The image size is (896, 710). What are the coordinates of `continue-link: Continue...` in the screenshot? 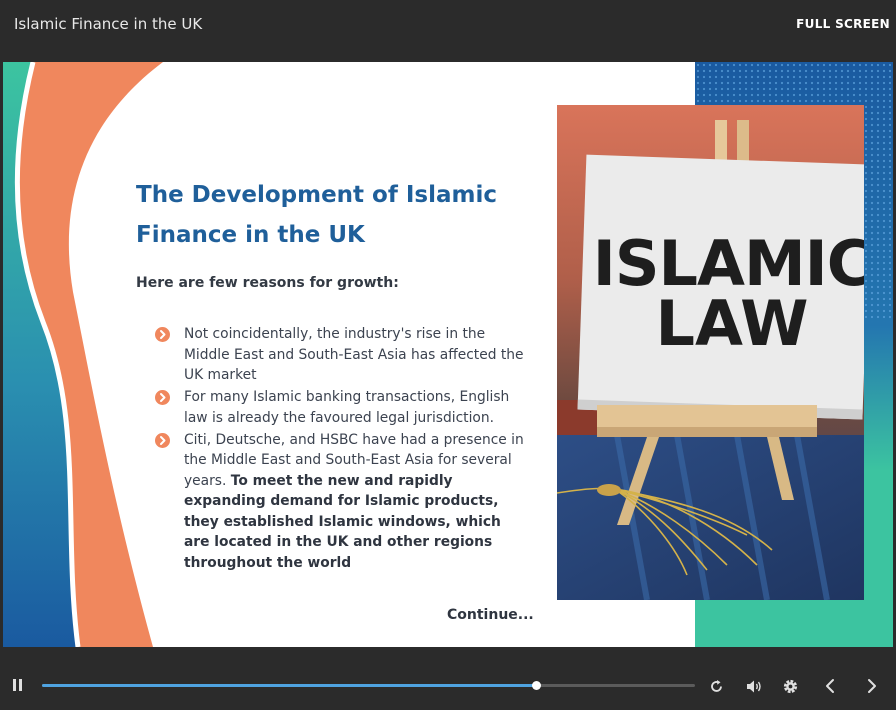 It's located at (490, 615).